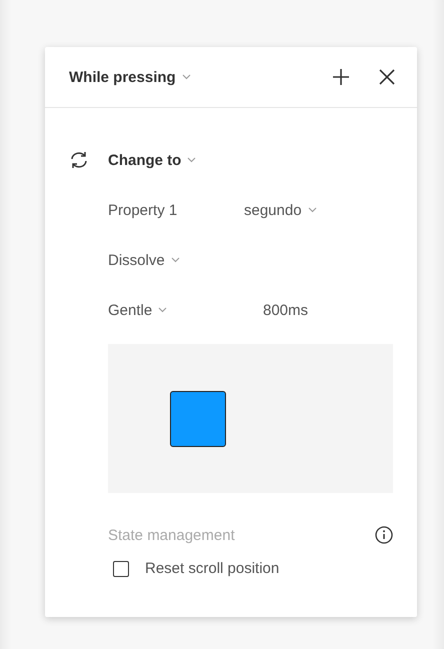  What do you see at coordinates (280, 210) in the screenshot?
I see `property-value-dropdown: segundo` at bounding box center [280, 210].